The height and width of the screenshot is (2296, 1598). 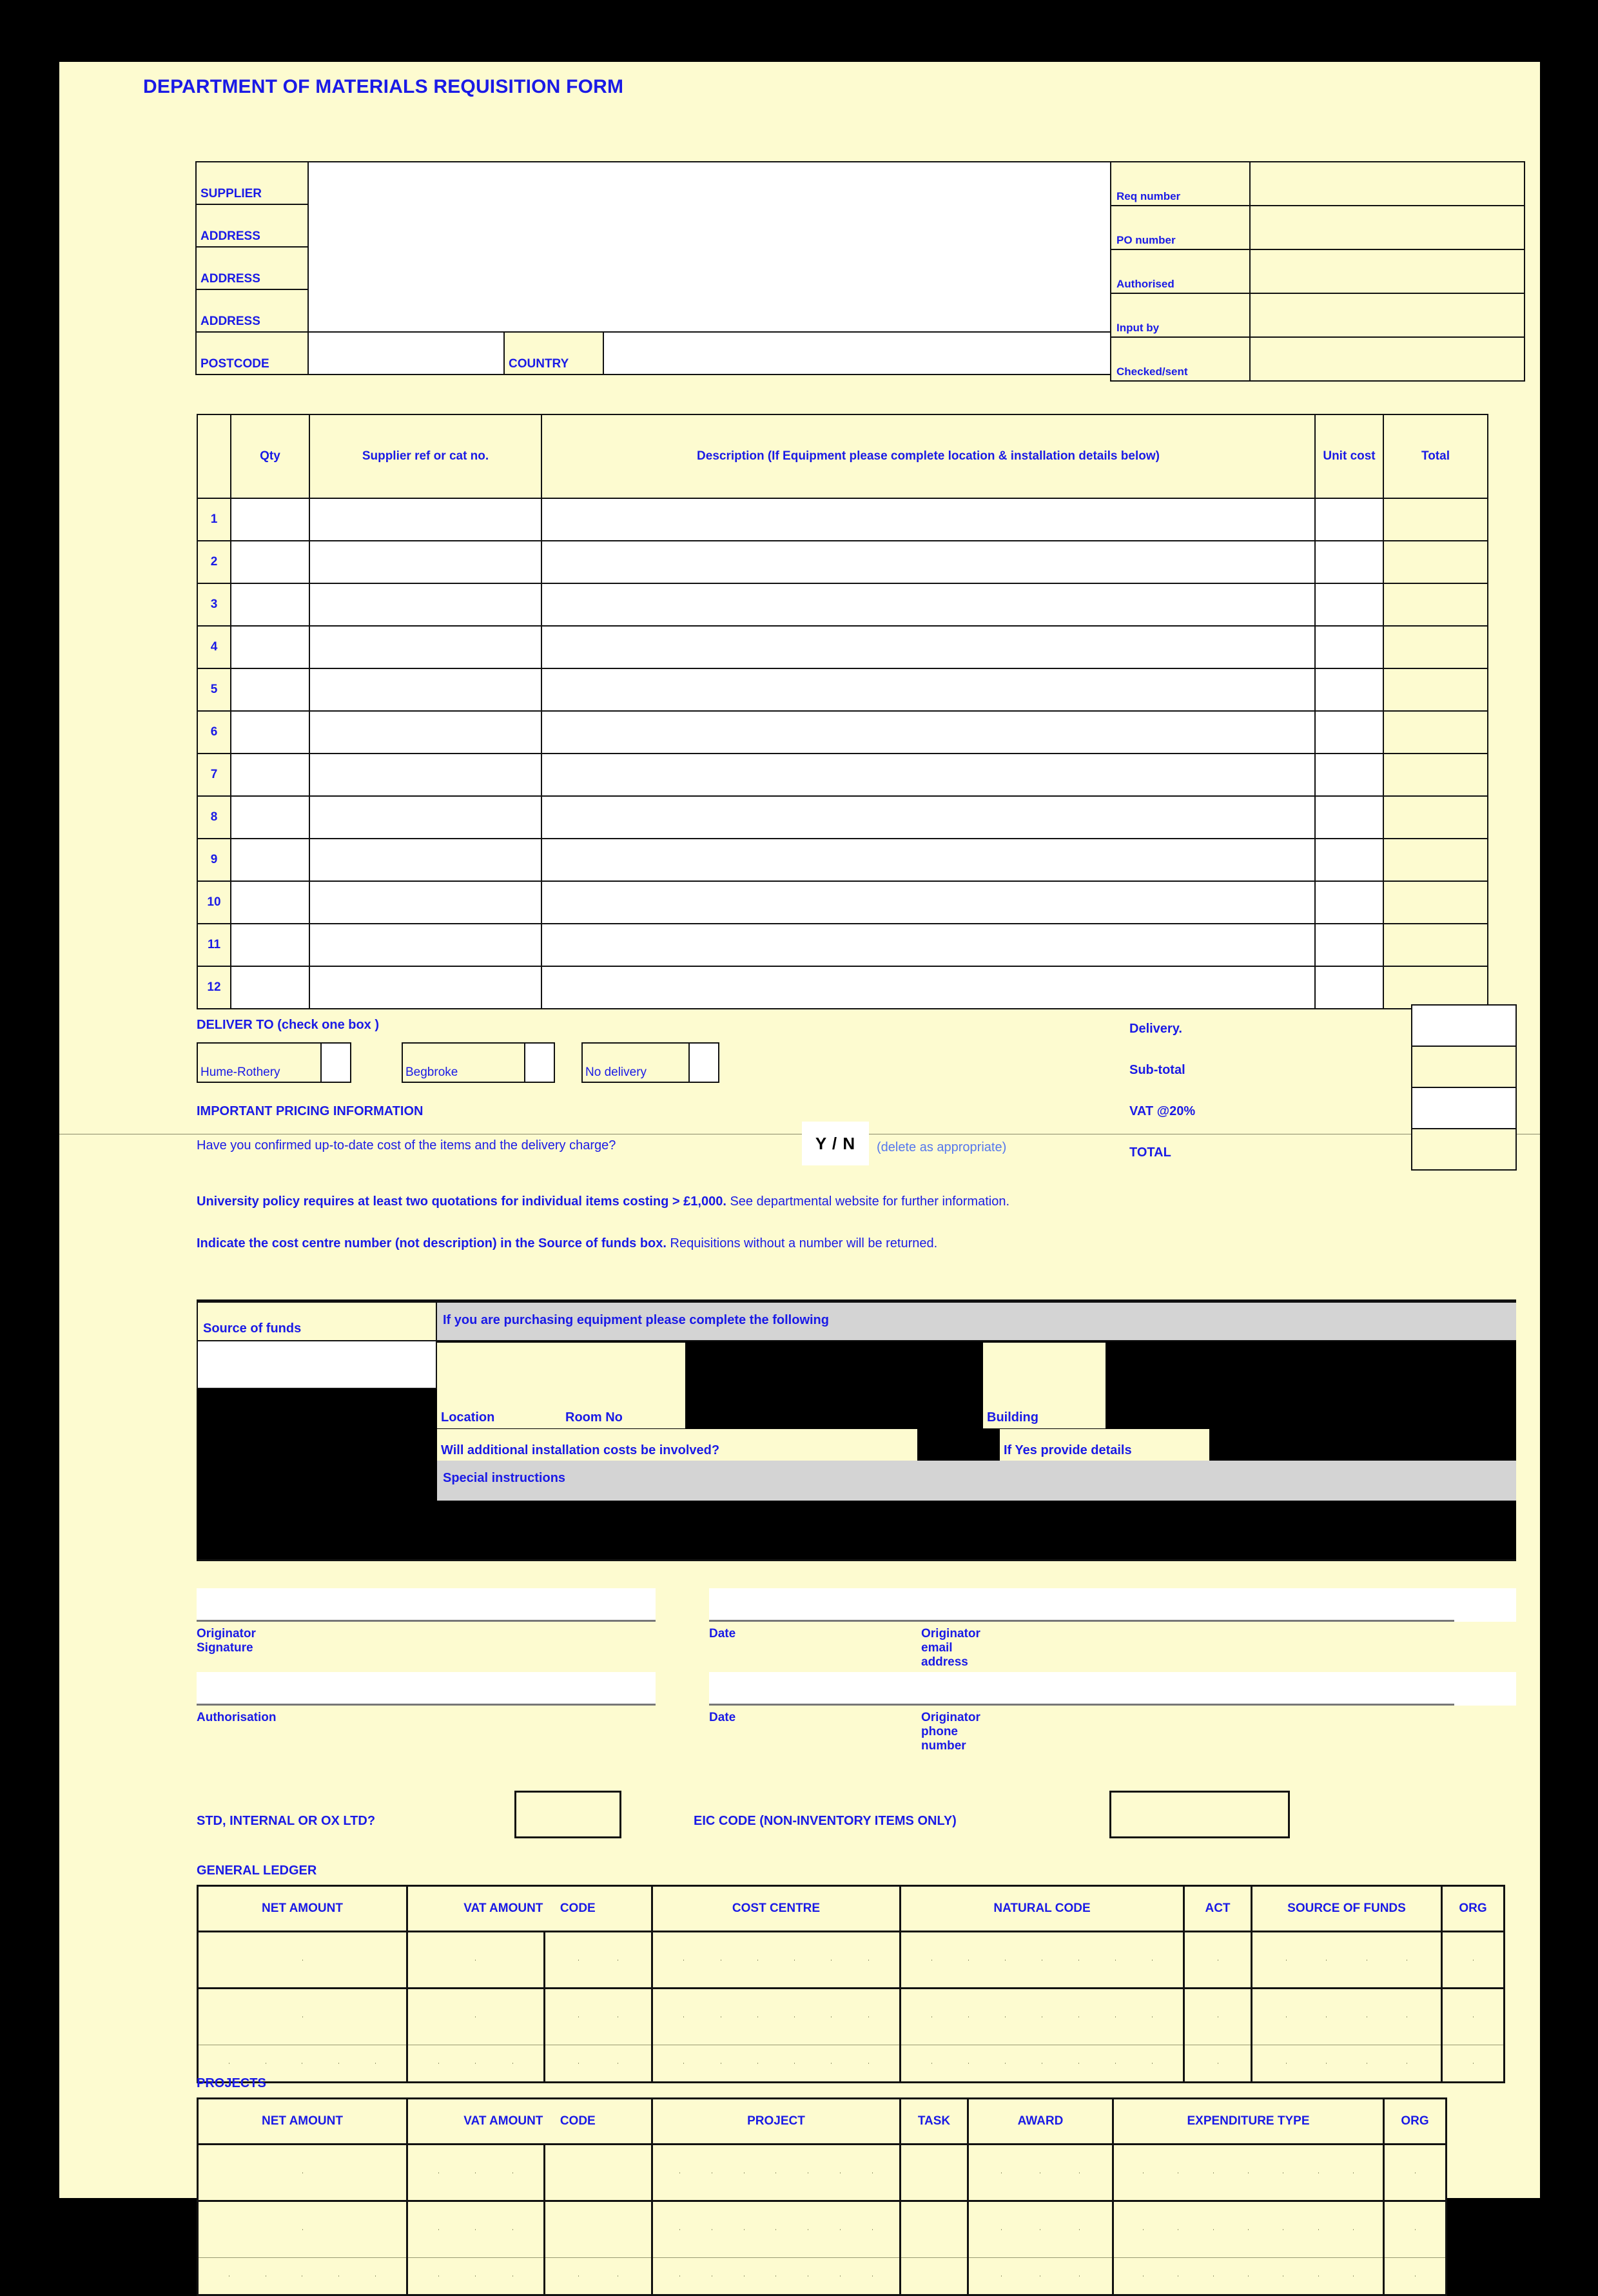 What do you see at coordinates (426, 1689) in the screenshot?
I see `authorisation-field` at bounding box center [426, 1689].